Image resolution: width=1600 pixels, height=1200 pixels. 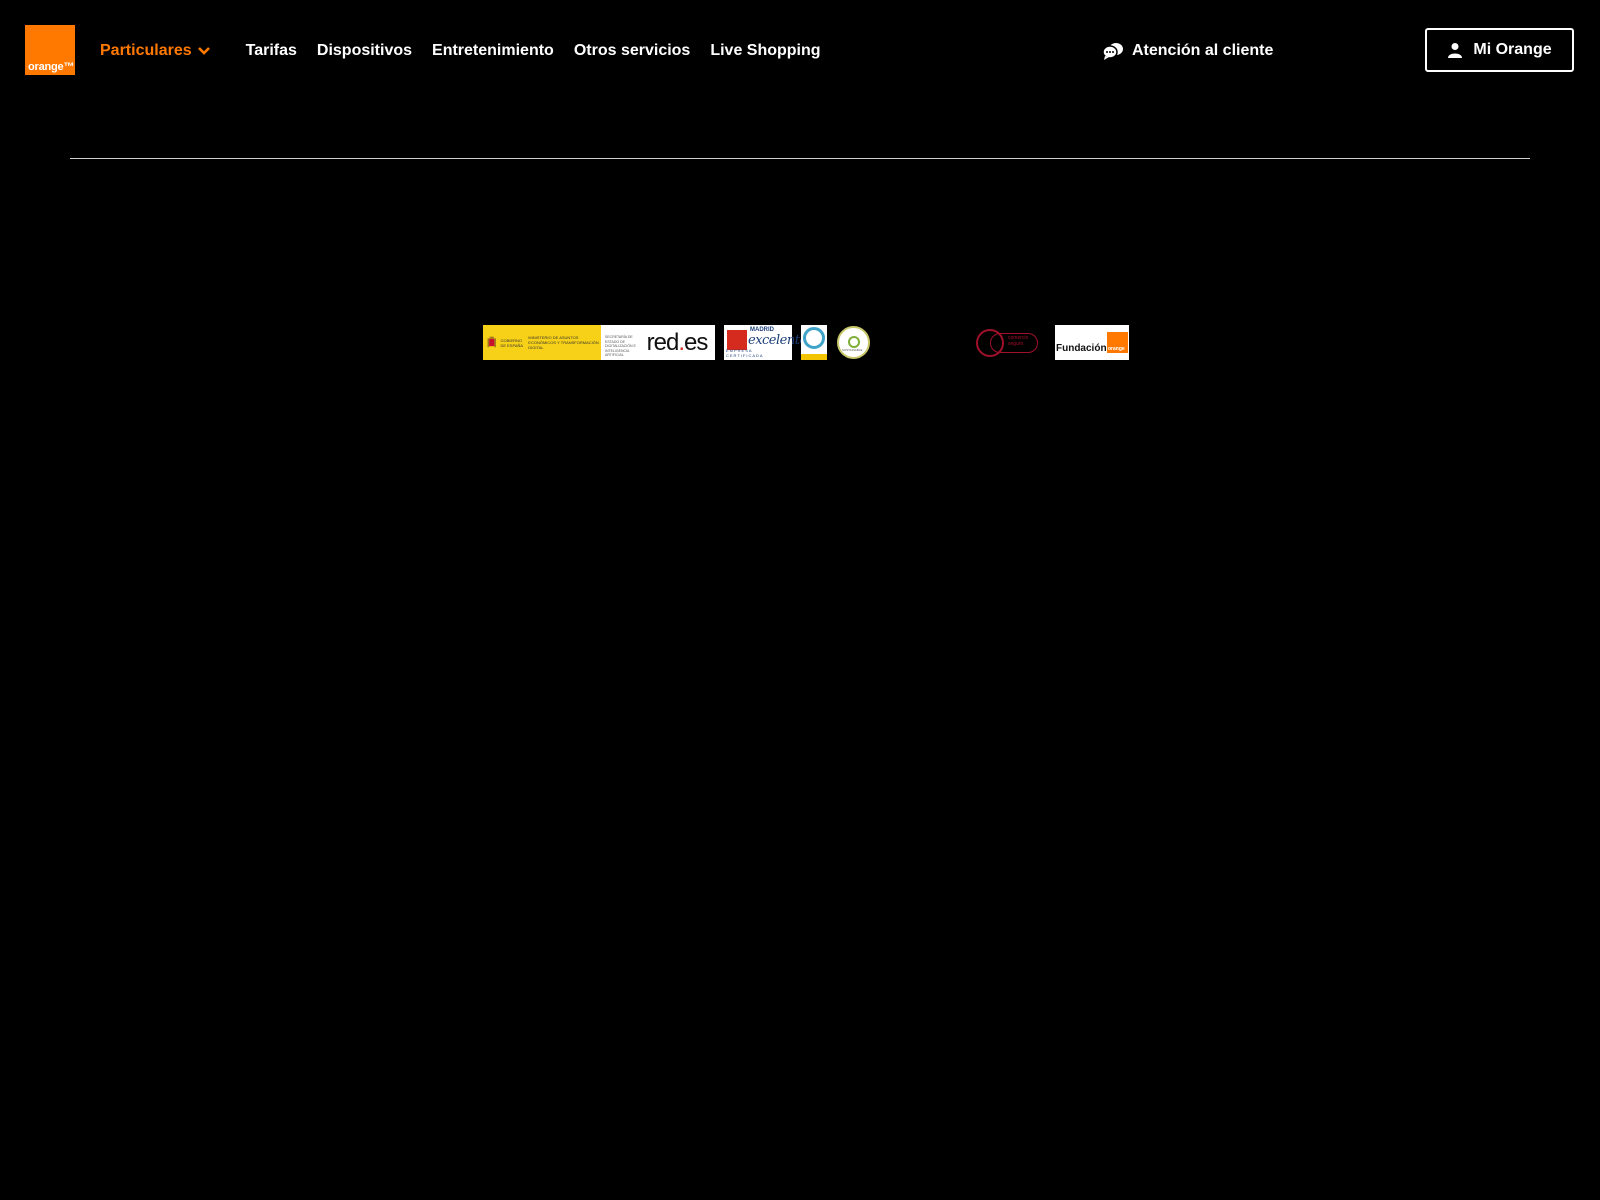 What do you see at coordinates (1112, 51) in the screenshot?
I see `chat-bubbles-icon` at bounding box center [1112, 51].